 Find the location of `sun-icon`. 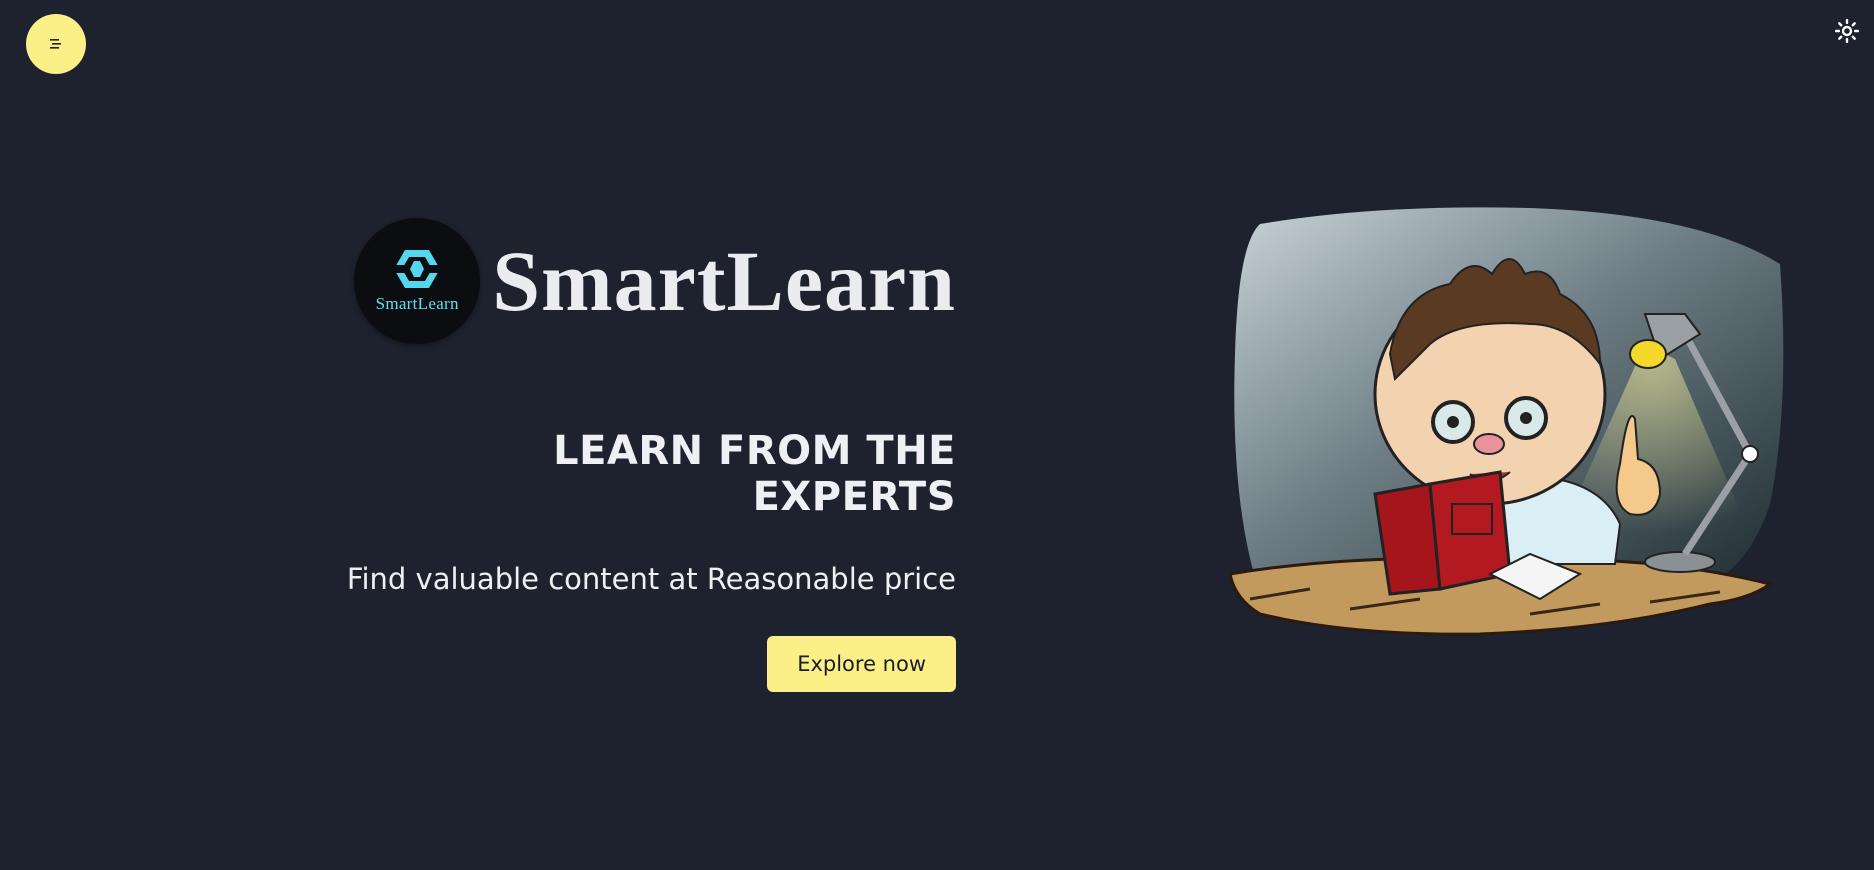

sun-icon is located at coordinates (1847, 31).